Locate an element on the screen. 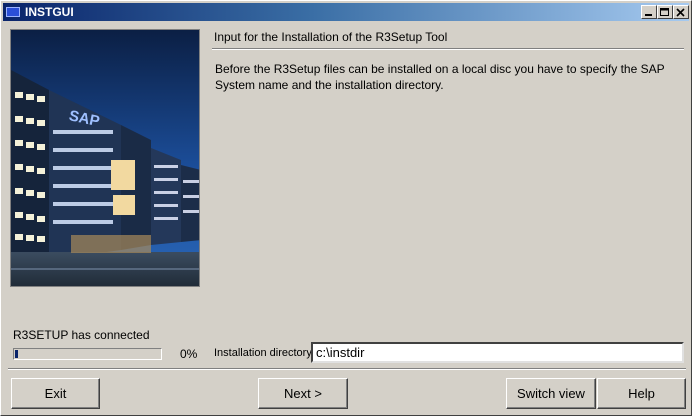 The width and height of the screenshot is (692, 416). app-icon is located at coordinates (13, 12).